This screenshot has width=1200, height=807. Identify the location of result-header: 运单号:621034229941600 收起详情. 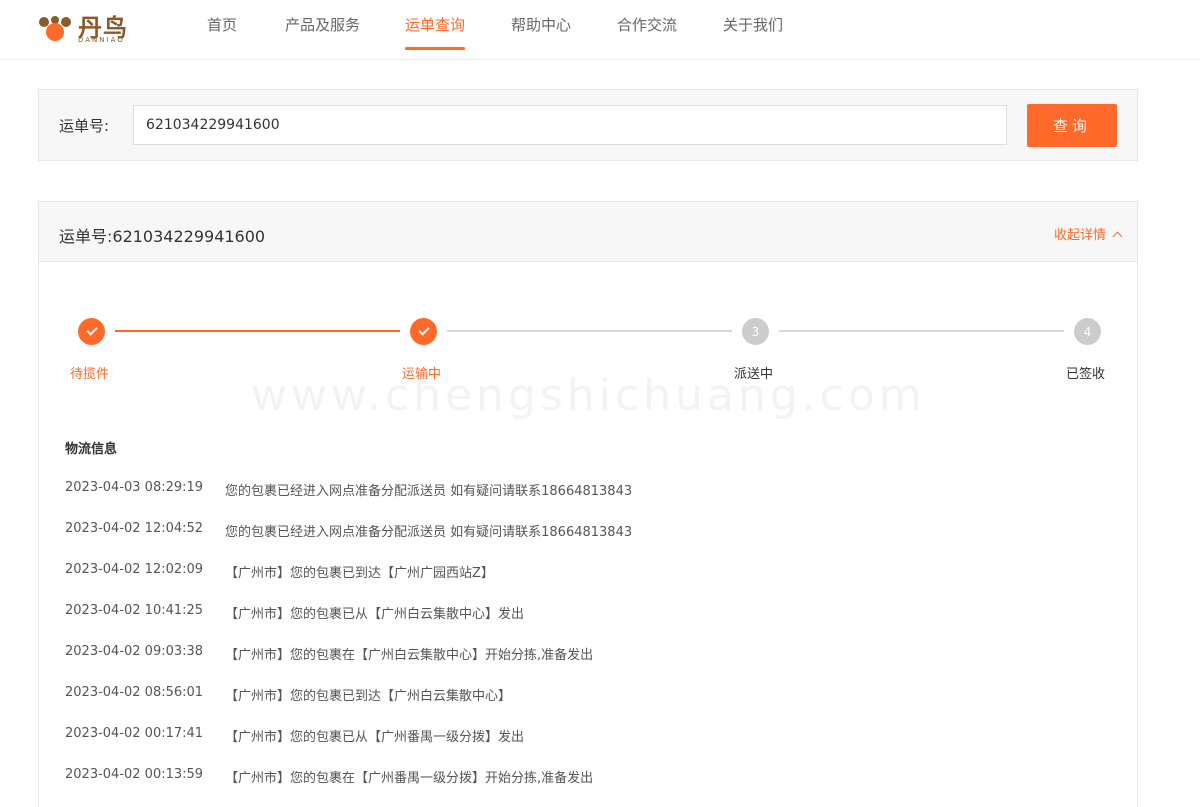
(588, 231).